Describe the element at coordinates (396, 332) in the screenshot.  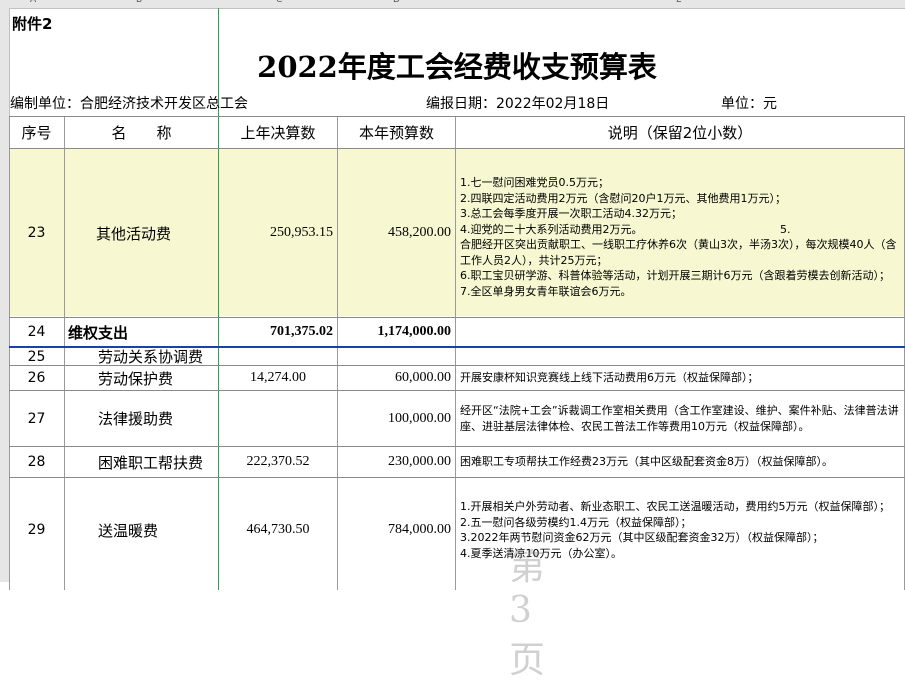
I see `row-24-this: 1,174,000.00` at that location.